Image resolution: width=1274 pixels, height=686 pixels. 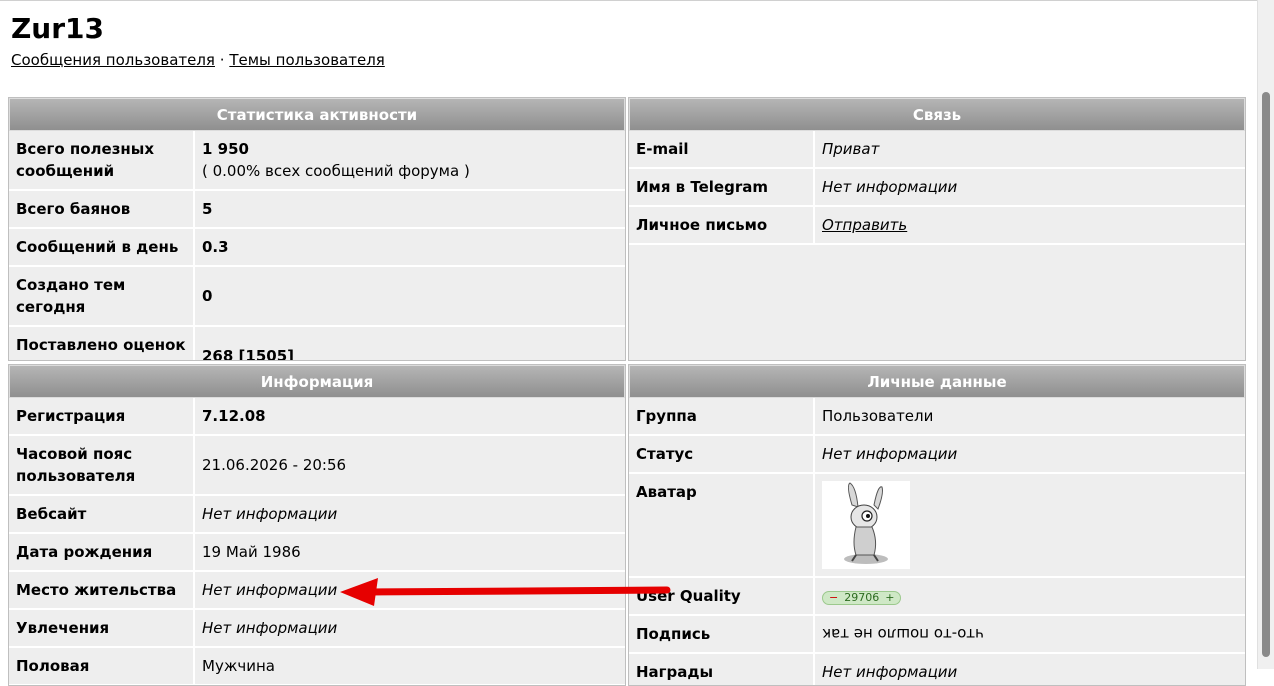 I want to click on row-value: 5, so click(x=409, y=209).